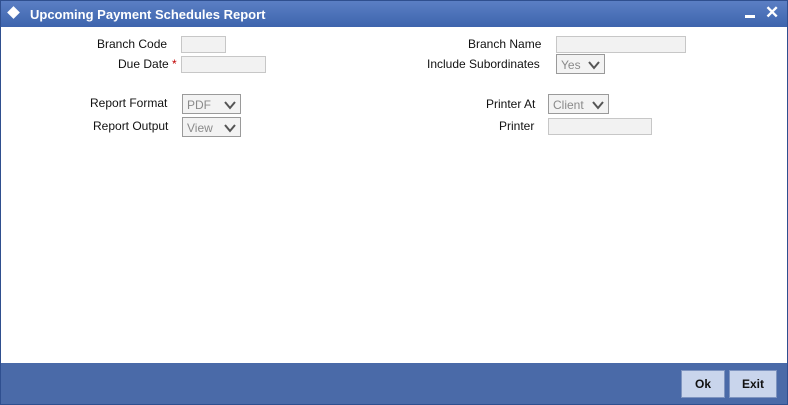 The width and height of the screenshot is (788, 405). Describe the element at coordinates (753, 384) in the screenshot. I see `exit-button: Exit` at that location.